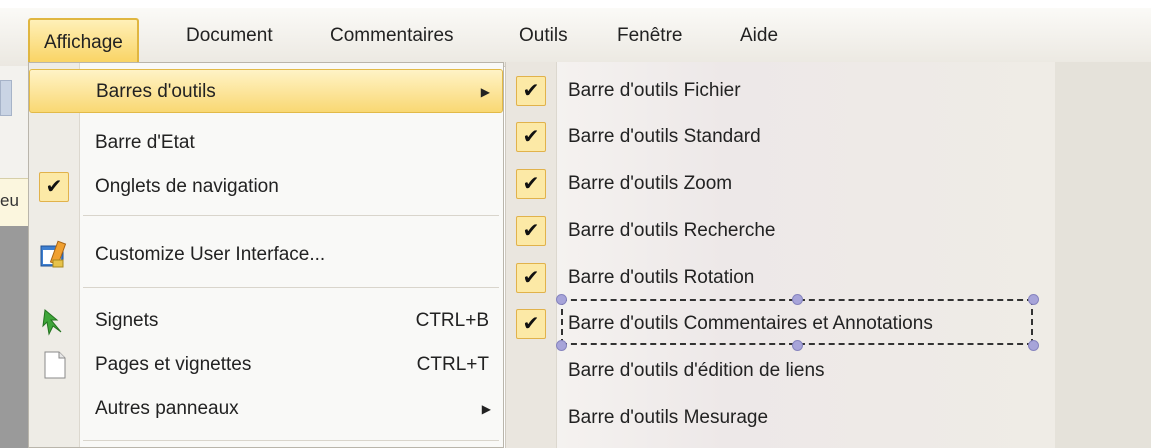  I want to click on background-toolbar-button, so click(6, 98).